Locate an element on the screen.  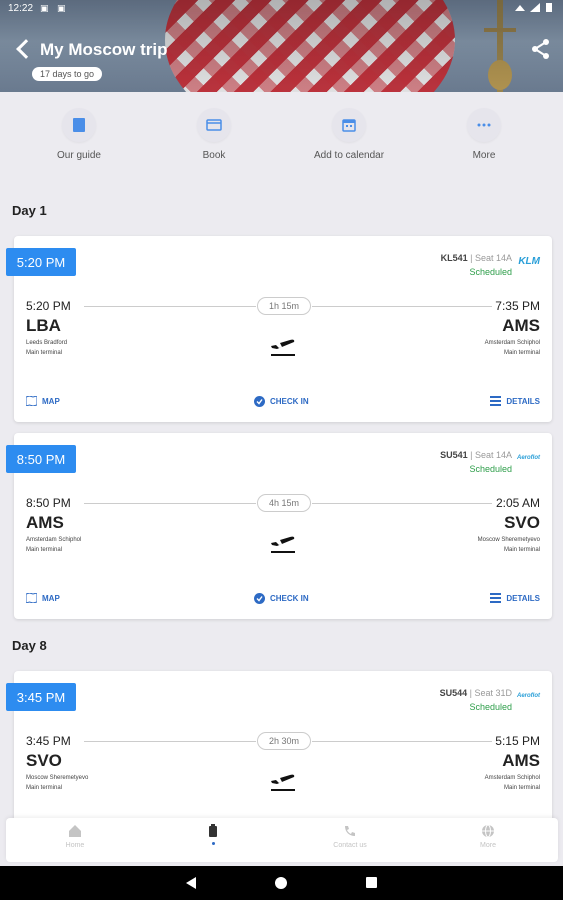
departure-airport-code: AMS is located at coordinates (45, 522).